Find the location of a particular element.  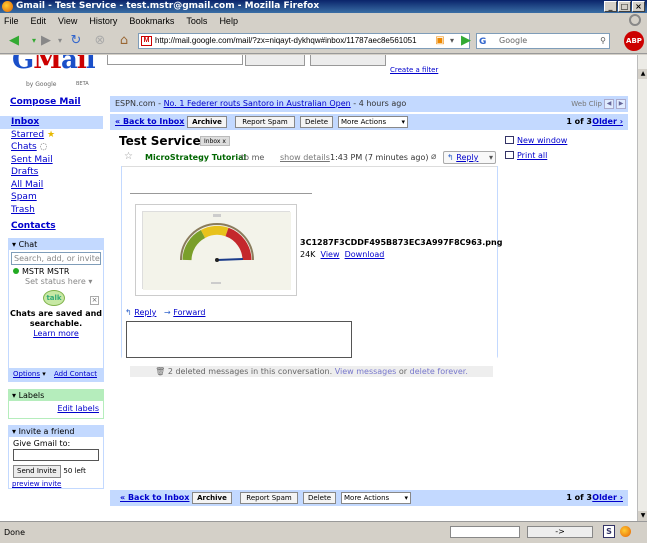

compose-mail-link: Compose Mail is located at coordinates (45, 102).